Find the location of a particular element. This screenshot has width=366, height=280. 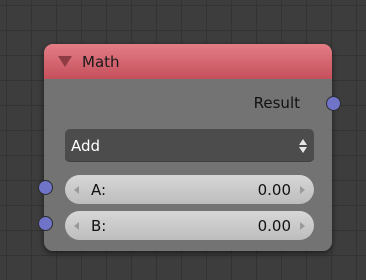

input-socket-b is located at coordinates (45, 223).